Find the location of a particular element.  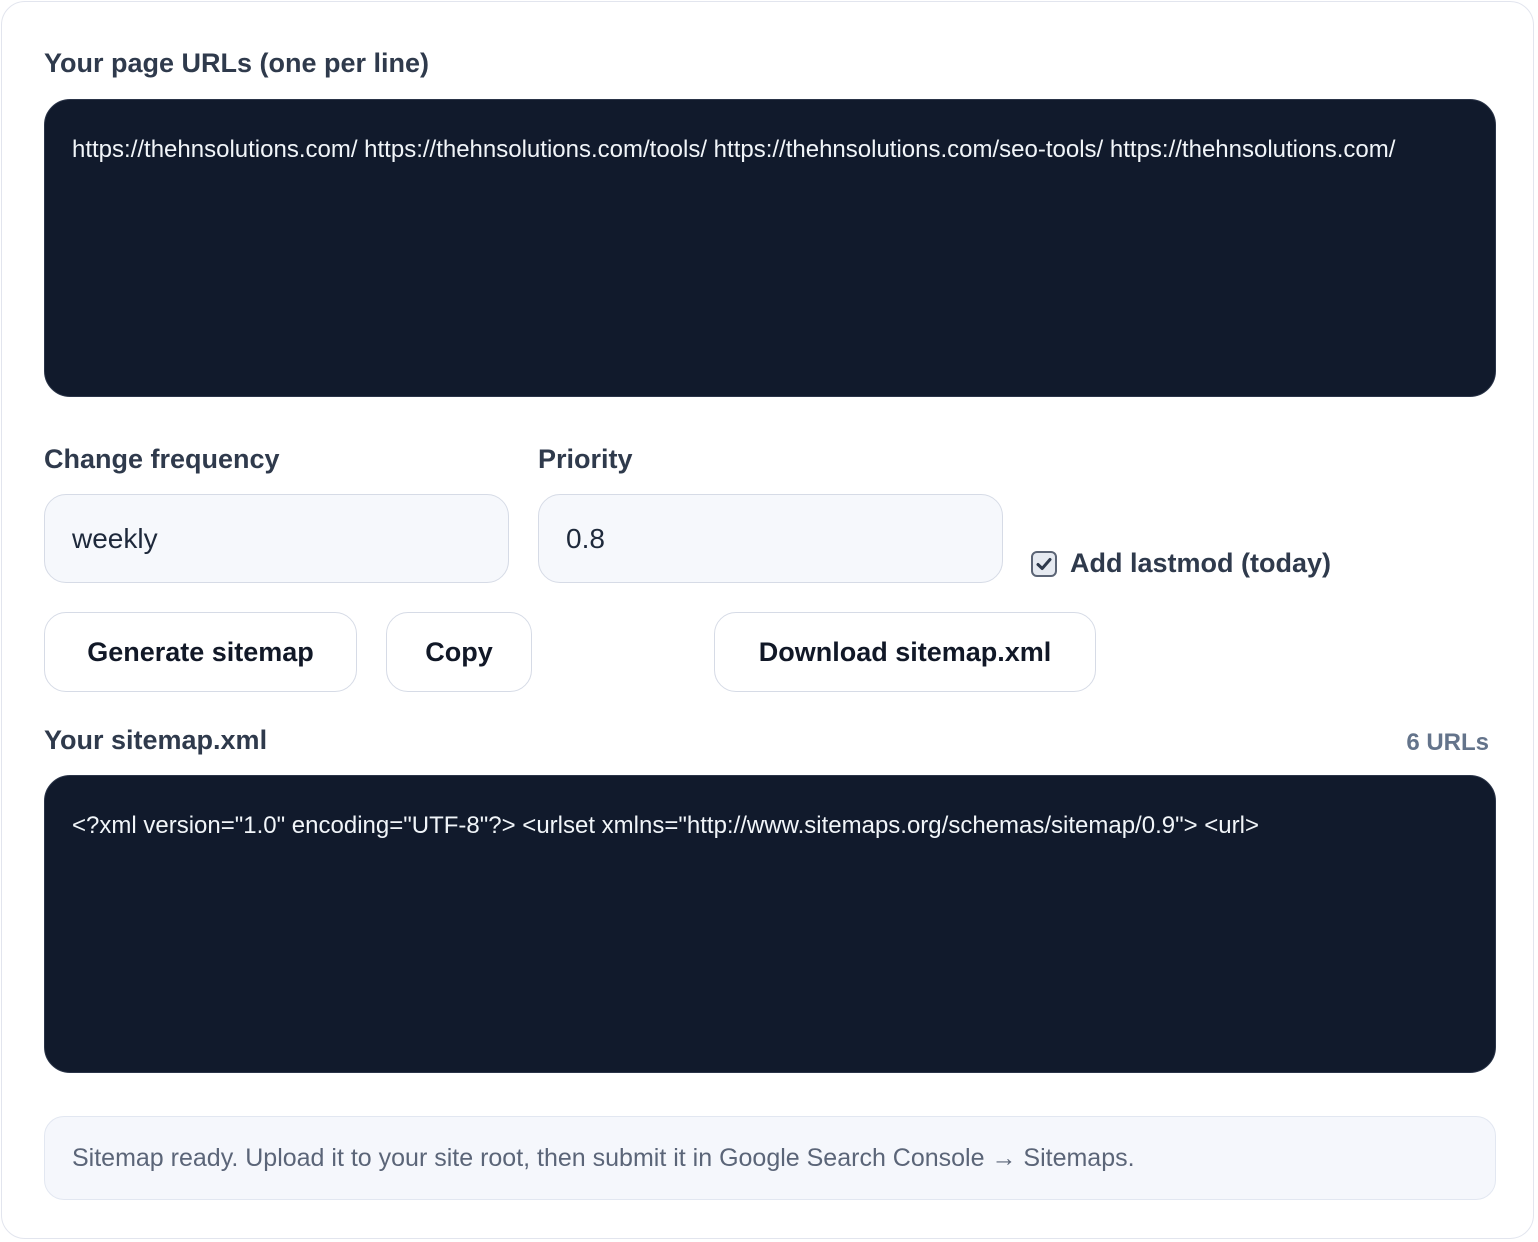

output-label: Your sitemap.xml is located at coordinates (156, 740).